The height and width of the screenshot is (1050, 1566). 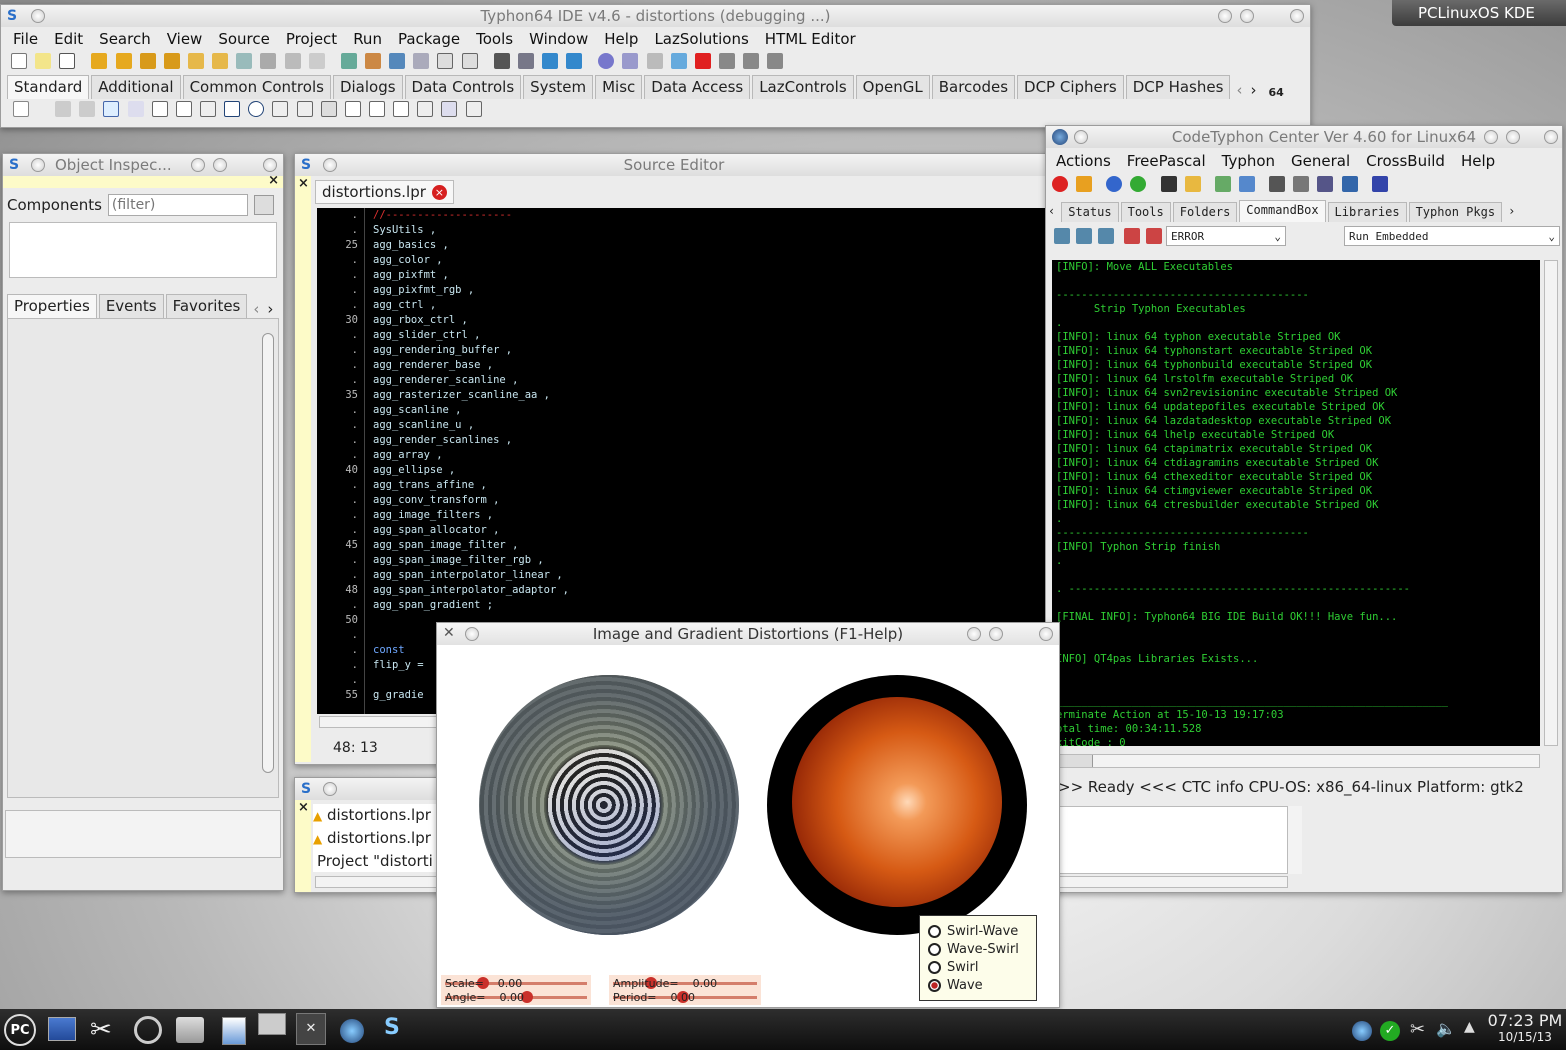 I want to click on file-manager-icon, so click(x=234, y=1031).